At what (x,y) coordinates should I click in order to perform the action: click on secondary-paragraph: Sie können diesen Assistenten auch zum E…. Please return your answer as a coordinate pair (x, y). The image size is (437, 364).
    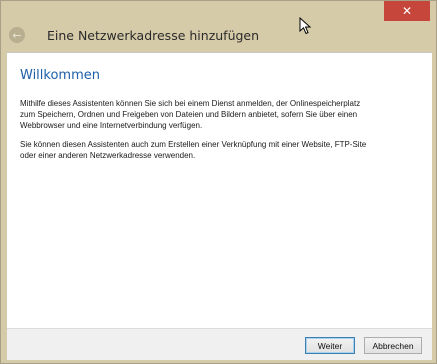
    Looking at the image, I should click on (193, 150).